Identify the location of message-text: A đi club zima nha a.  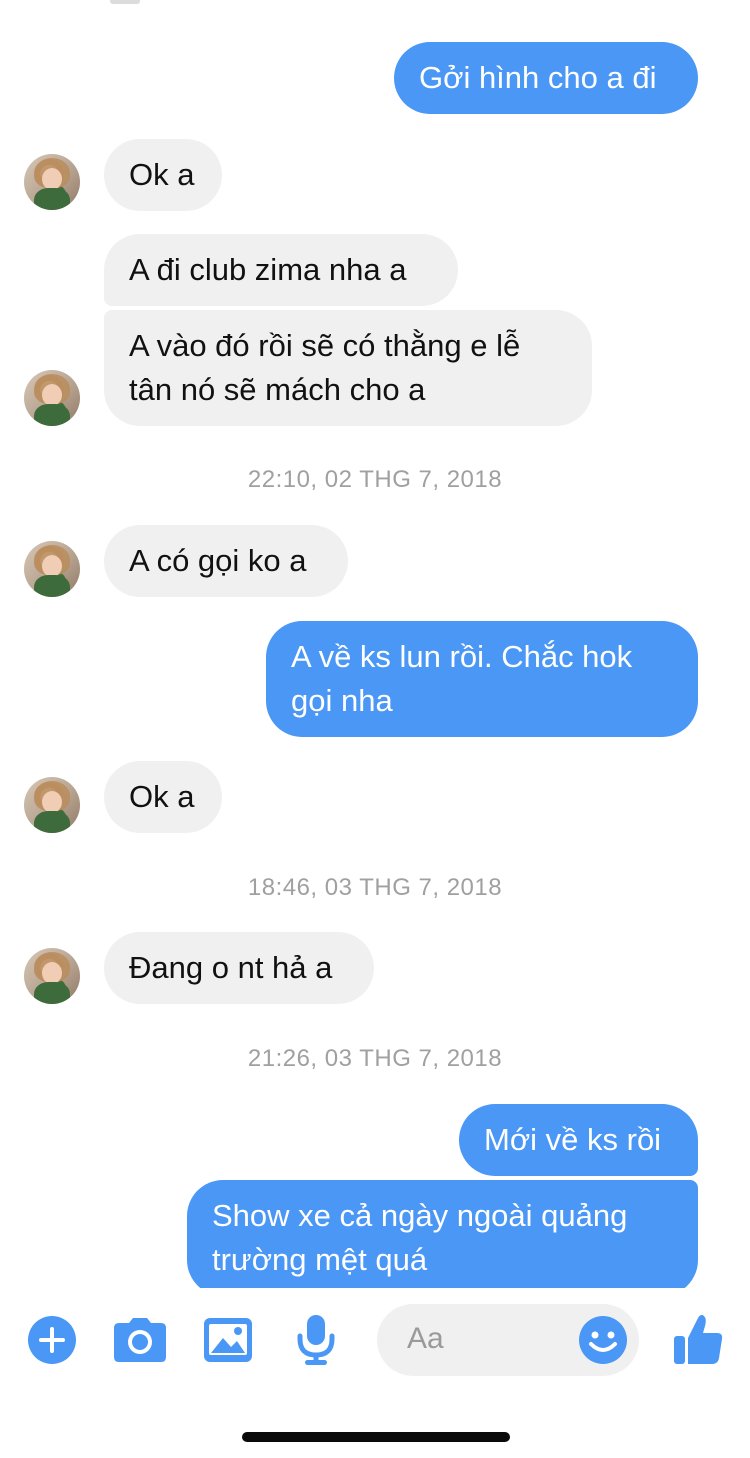
(268, 269).